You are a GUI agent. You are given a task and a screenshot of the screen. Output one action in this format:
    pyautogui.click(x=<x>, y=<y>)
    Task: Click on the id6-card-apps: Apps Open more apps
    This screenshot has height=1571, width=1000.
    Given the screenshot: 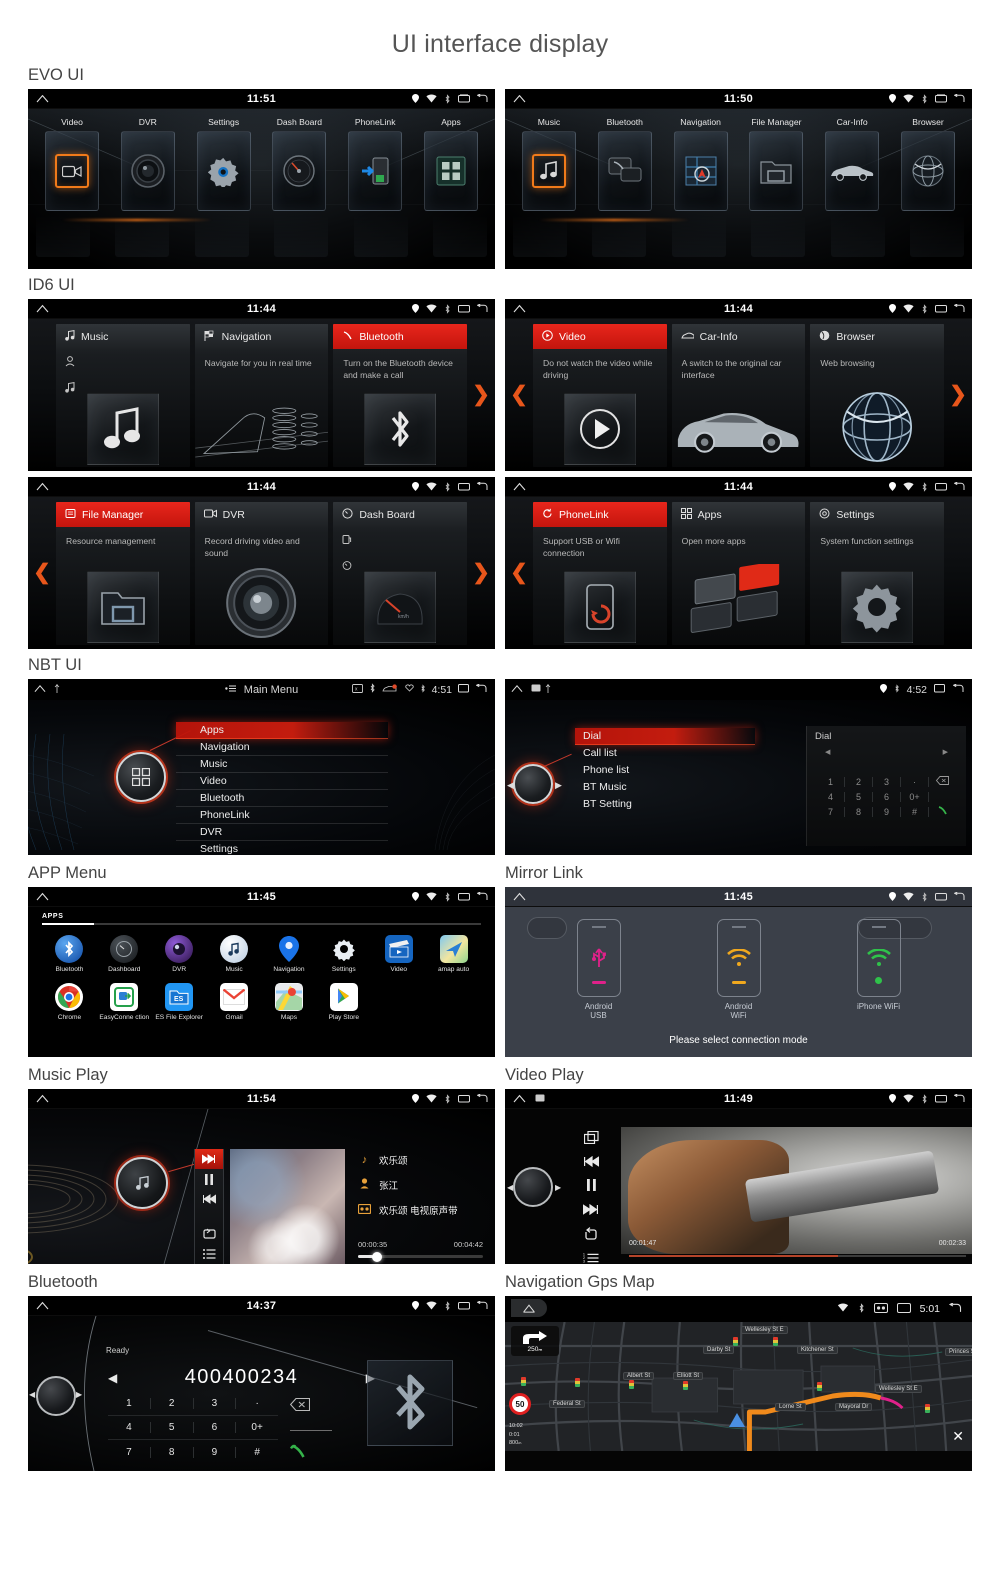 What is the action you would take?
    pyautogui.click(x=738, y=573)
    